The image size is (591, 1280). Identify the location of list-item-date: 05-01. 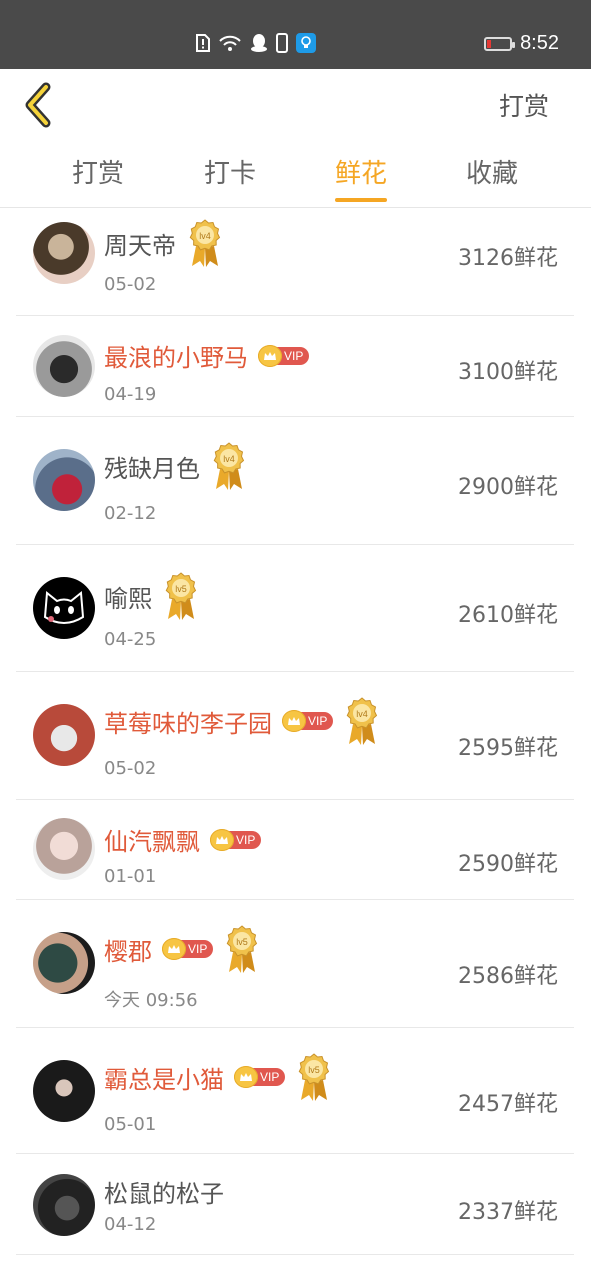
(130, 1124).